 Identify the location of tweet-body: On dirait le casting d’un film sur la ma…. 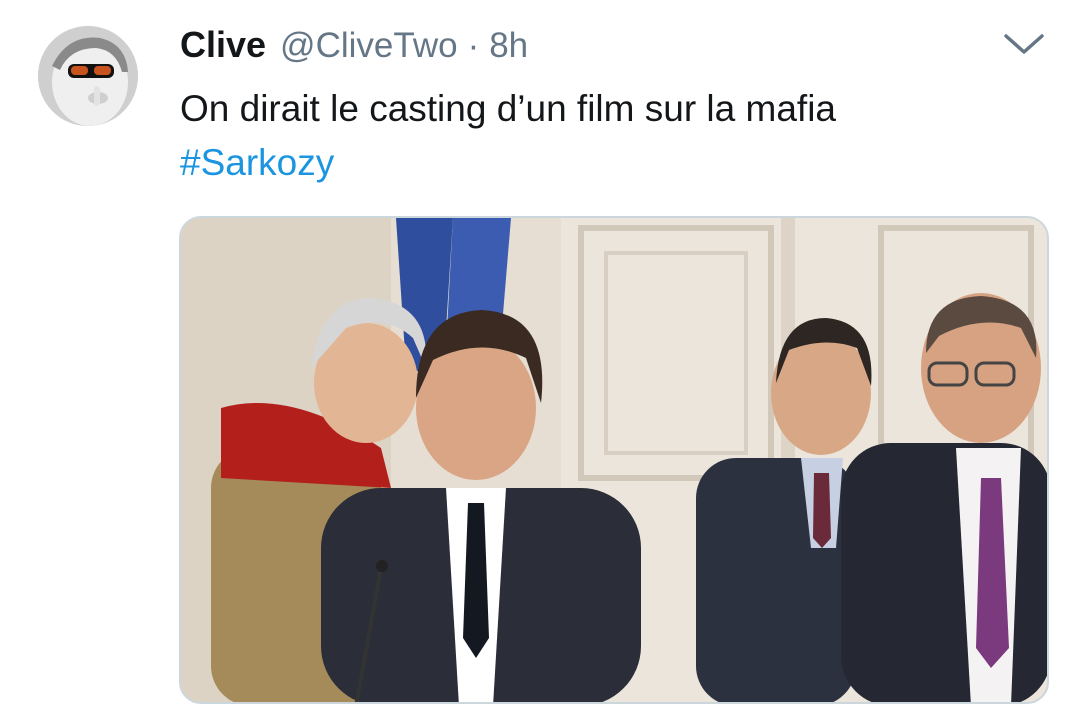
(508, 108).